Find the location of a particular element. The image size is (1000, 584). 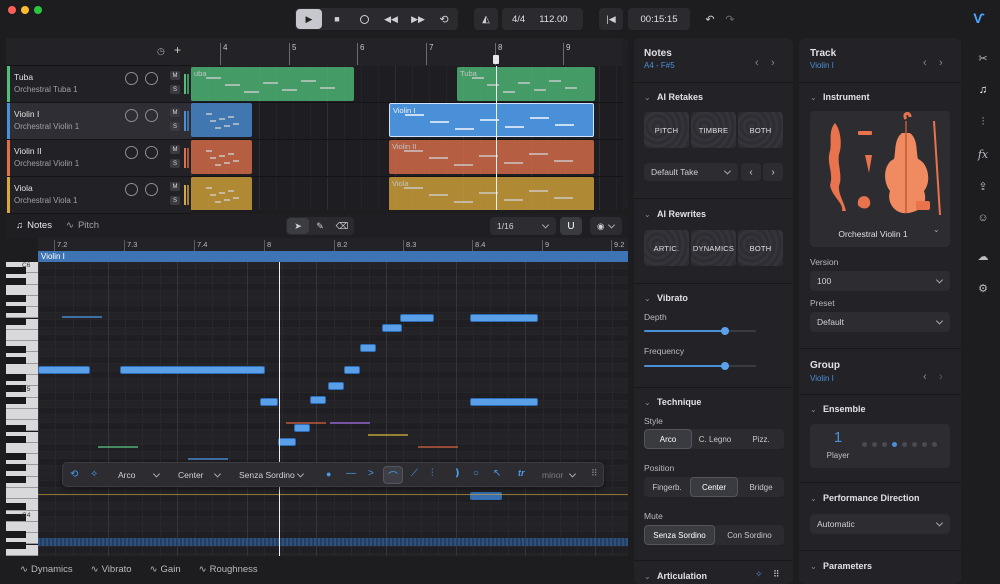

rail-notes-button: ♫ is located at coordinates (983, 90).